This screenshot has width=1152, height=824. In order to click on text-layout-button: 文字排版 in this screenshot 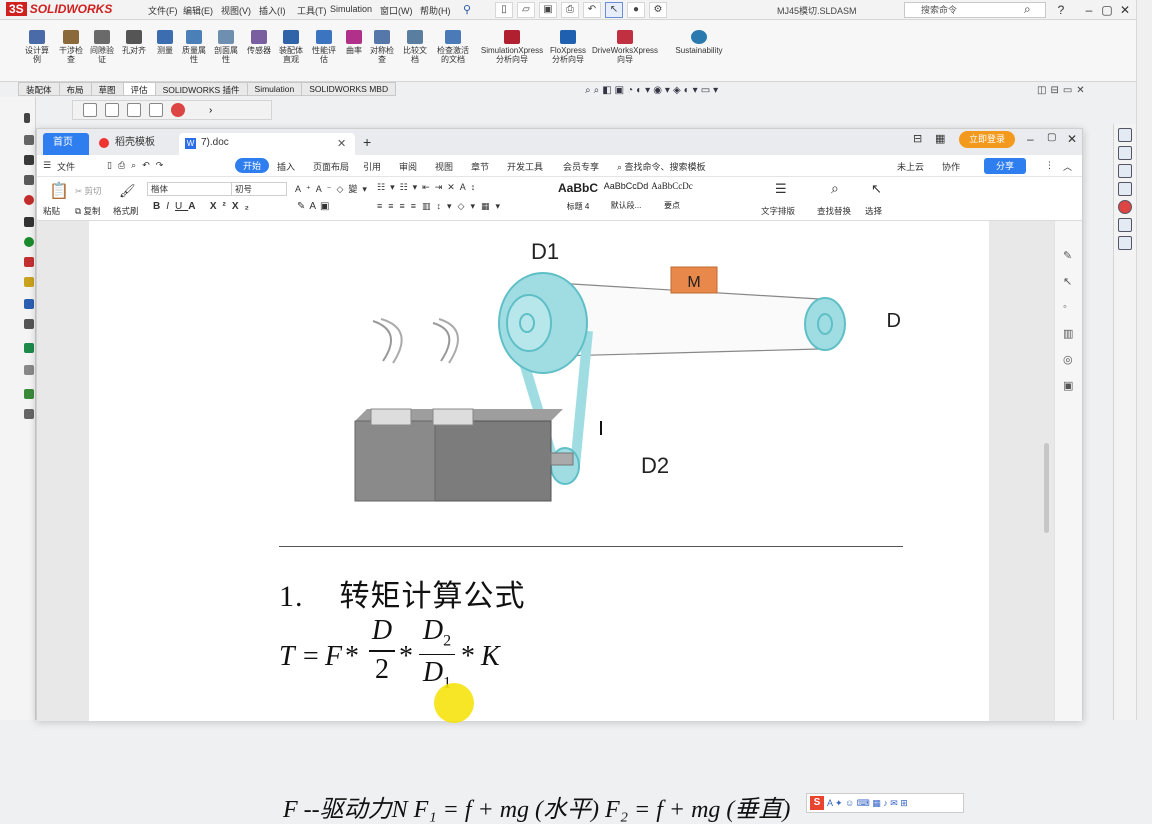, I will do `click(778, 211)`.